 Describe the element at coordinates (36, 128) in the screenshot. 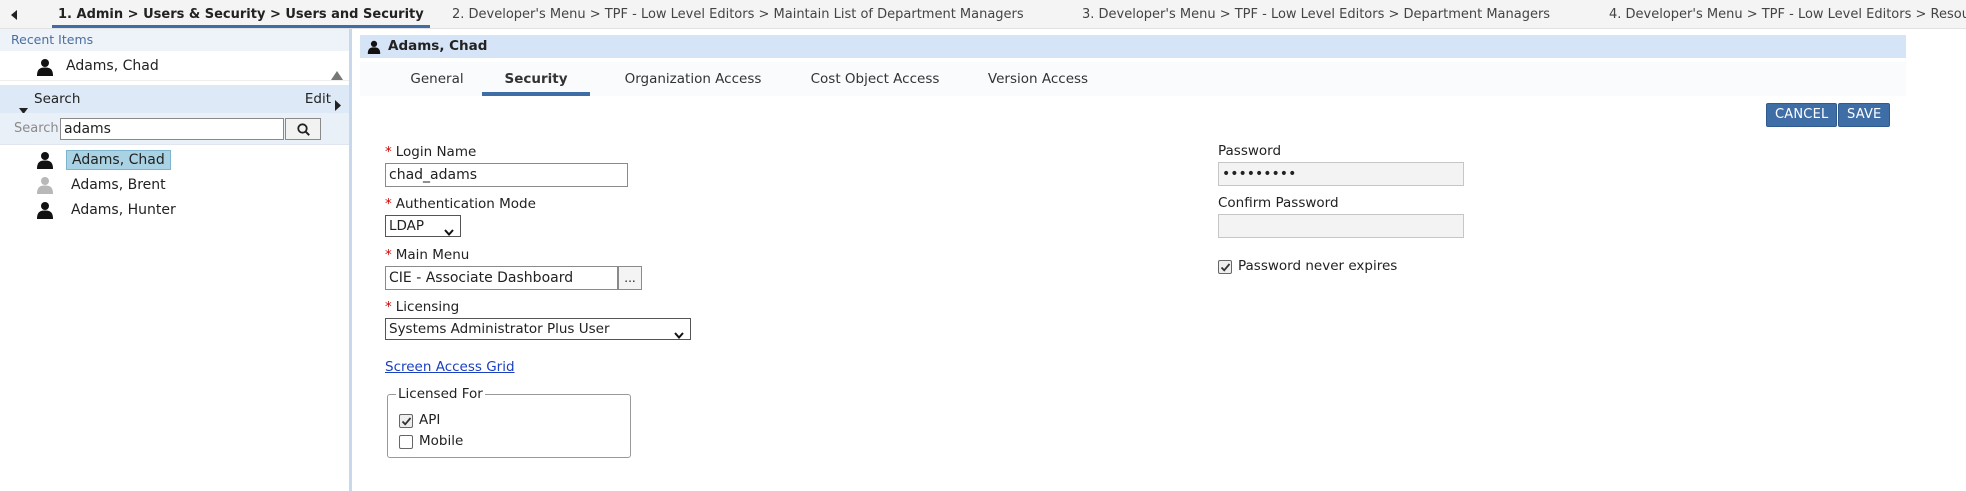

I see `search-label: Search` at that location.